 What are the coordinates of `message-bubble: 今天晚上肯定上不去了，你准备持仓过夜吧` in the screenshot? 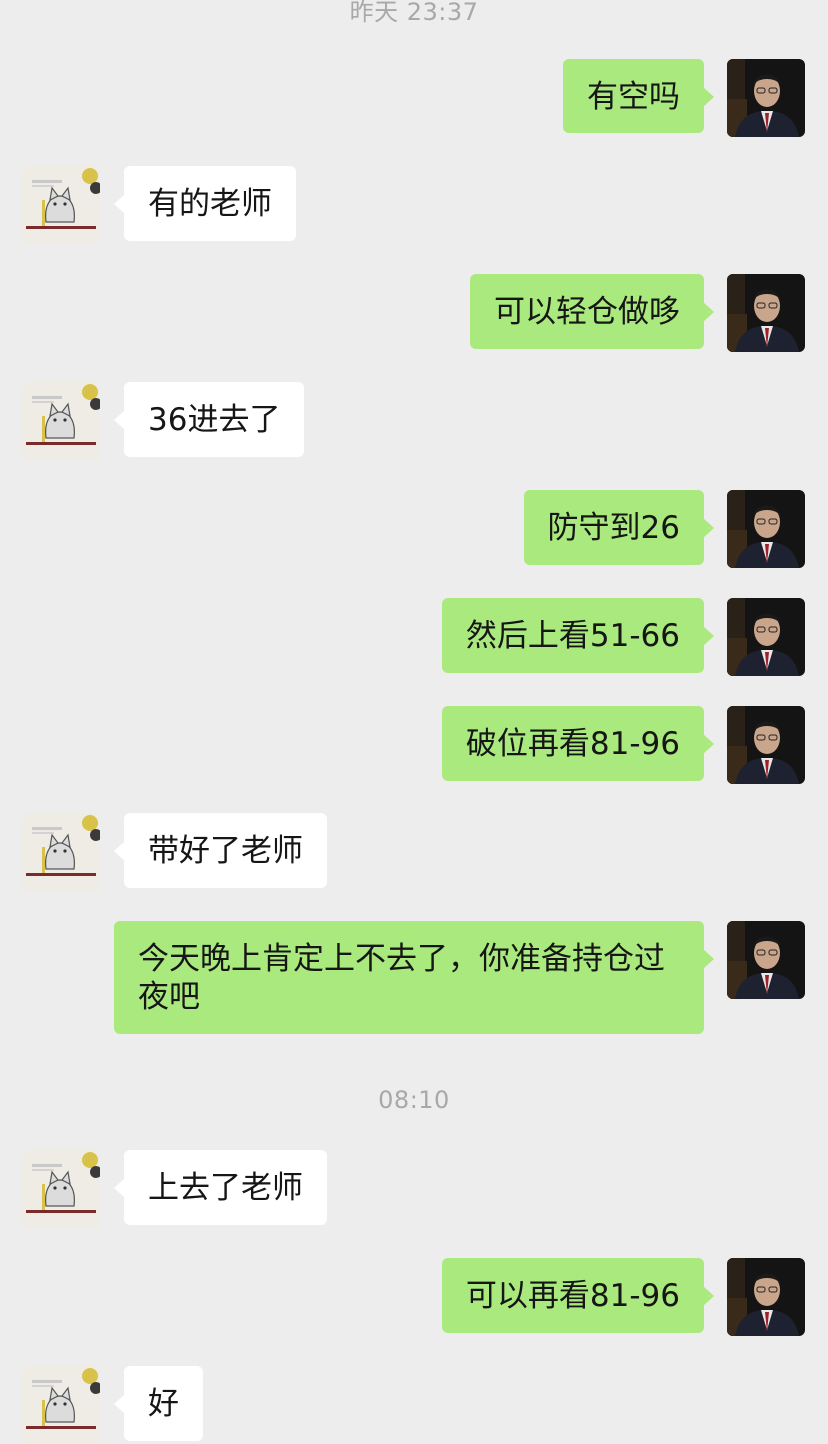 It's located at (414, 977).